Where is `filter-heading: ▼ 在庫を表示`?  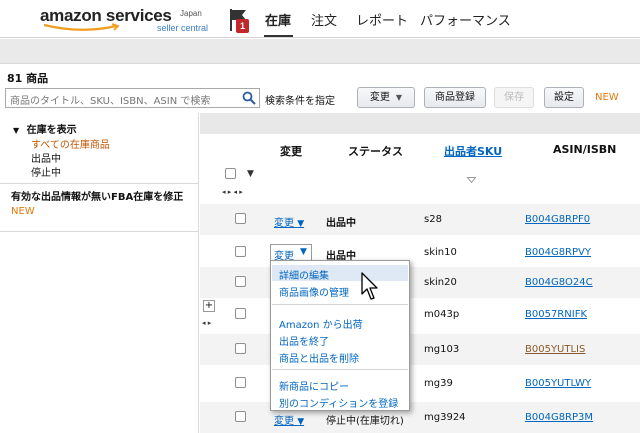 filter-heading: ▼ 在庫を表示 is located at coordinates (45, 128).